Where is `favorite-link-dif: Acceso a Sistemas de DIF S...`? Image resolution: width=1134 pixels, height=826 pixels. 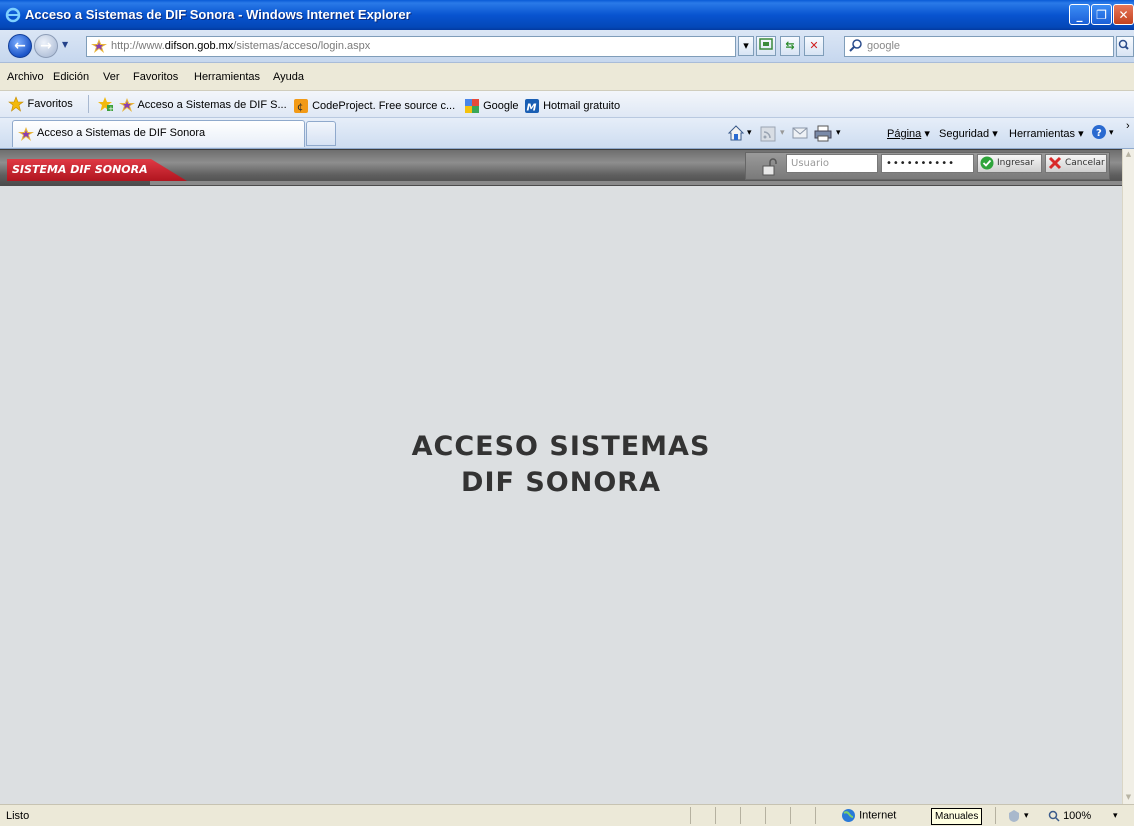
favorite-link-dif: Acceso a Sistemas de DIF S... is located at coordinates (203, 105).